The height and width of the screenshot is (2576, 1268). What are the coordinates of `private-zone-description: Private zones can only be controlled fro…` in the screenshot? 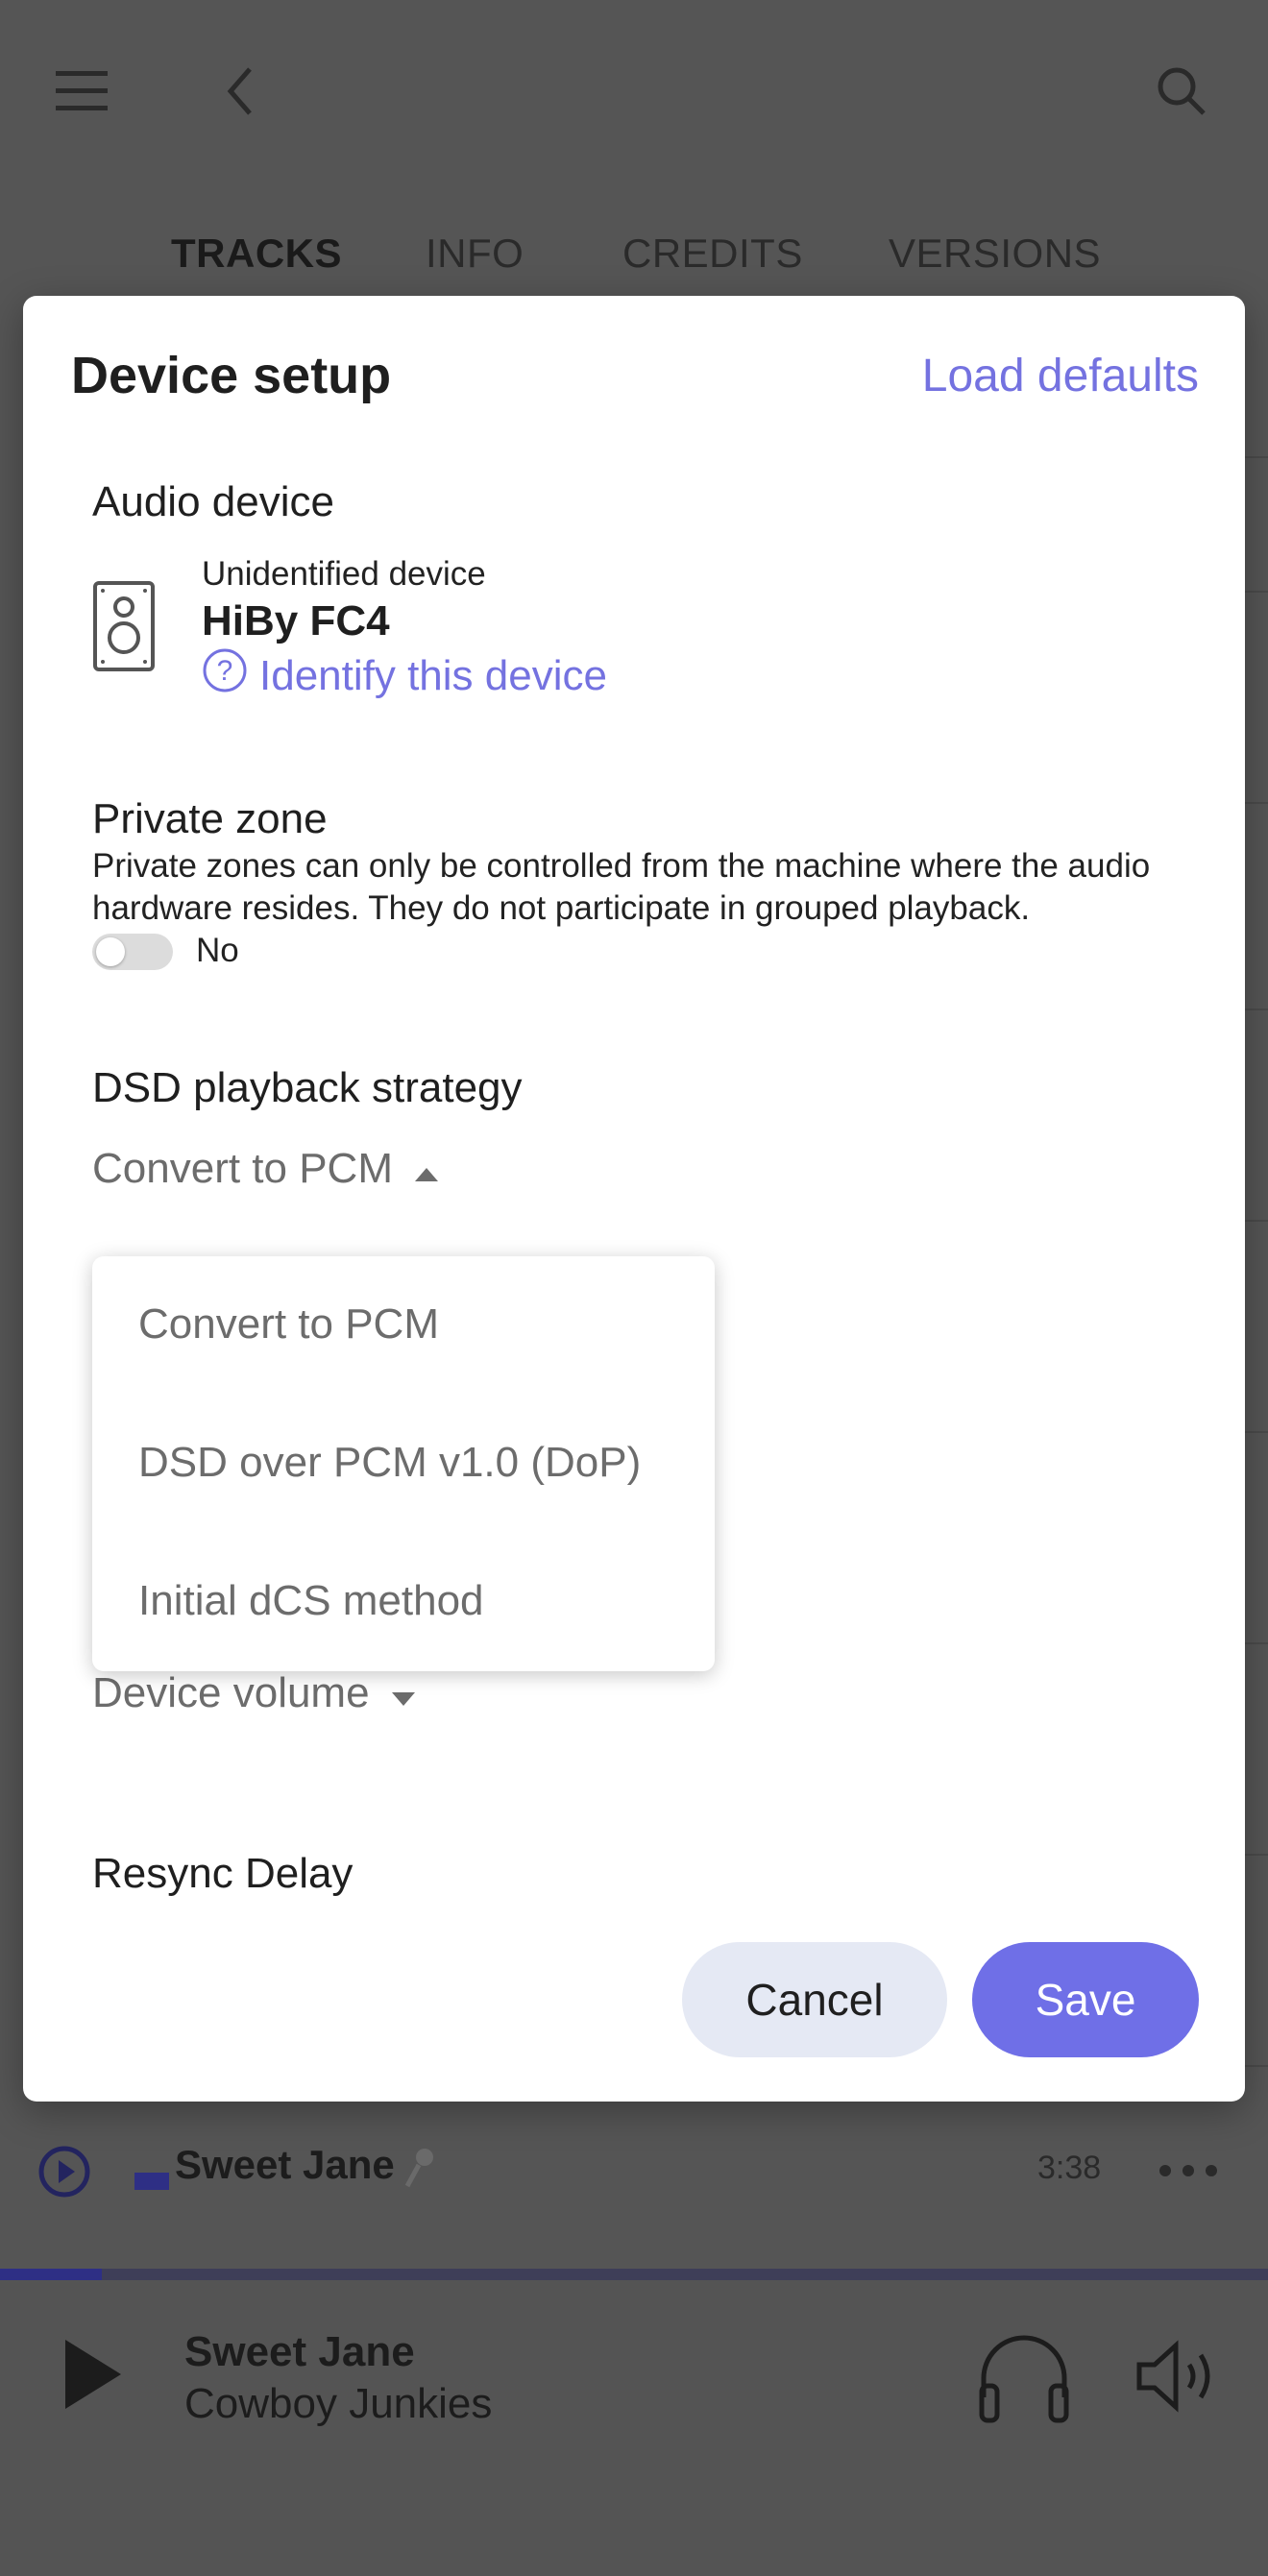 It's located at (621, 887).